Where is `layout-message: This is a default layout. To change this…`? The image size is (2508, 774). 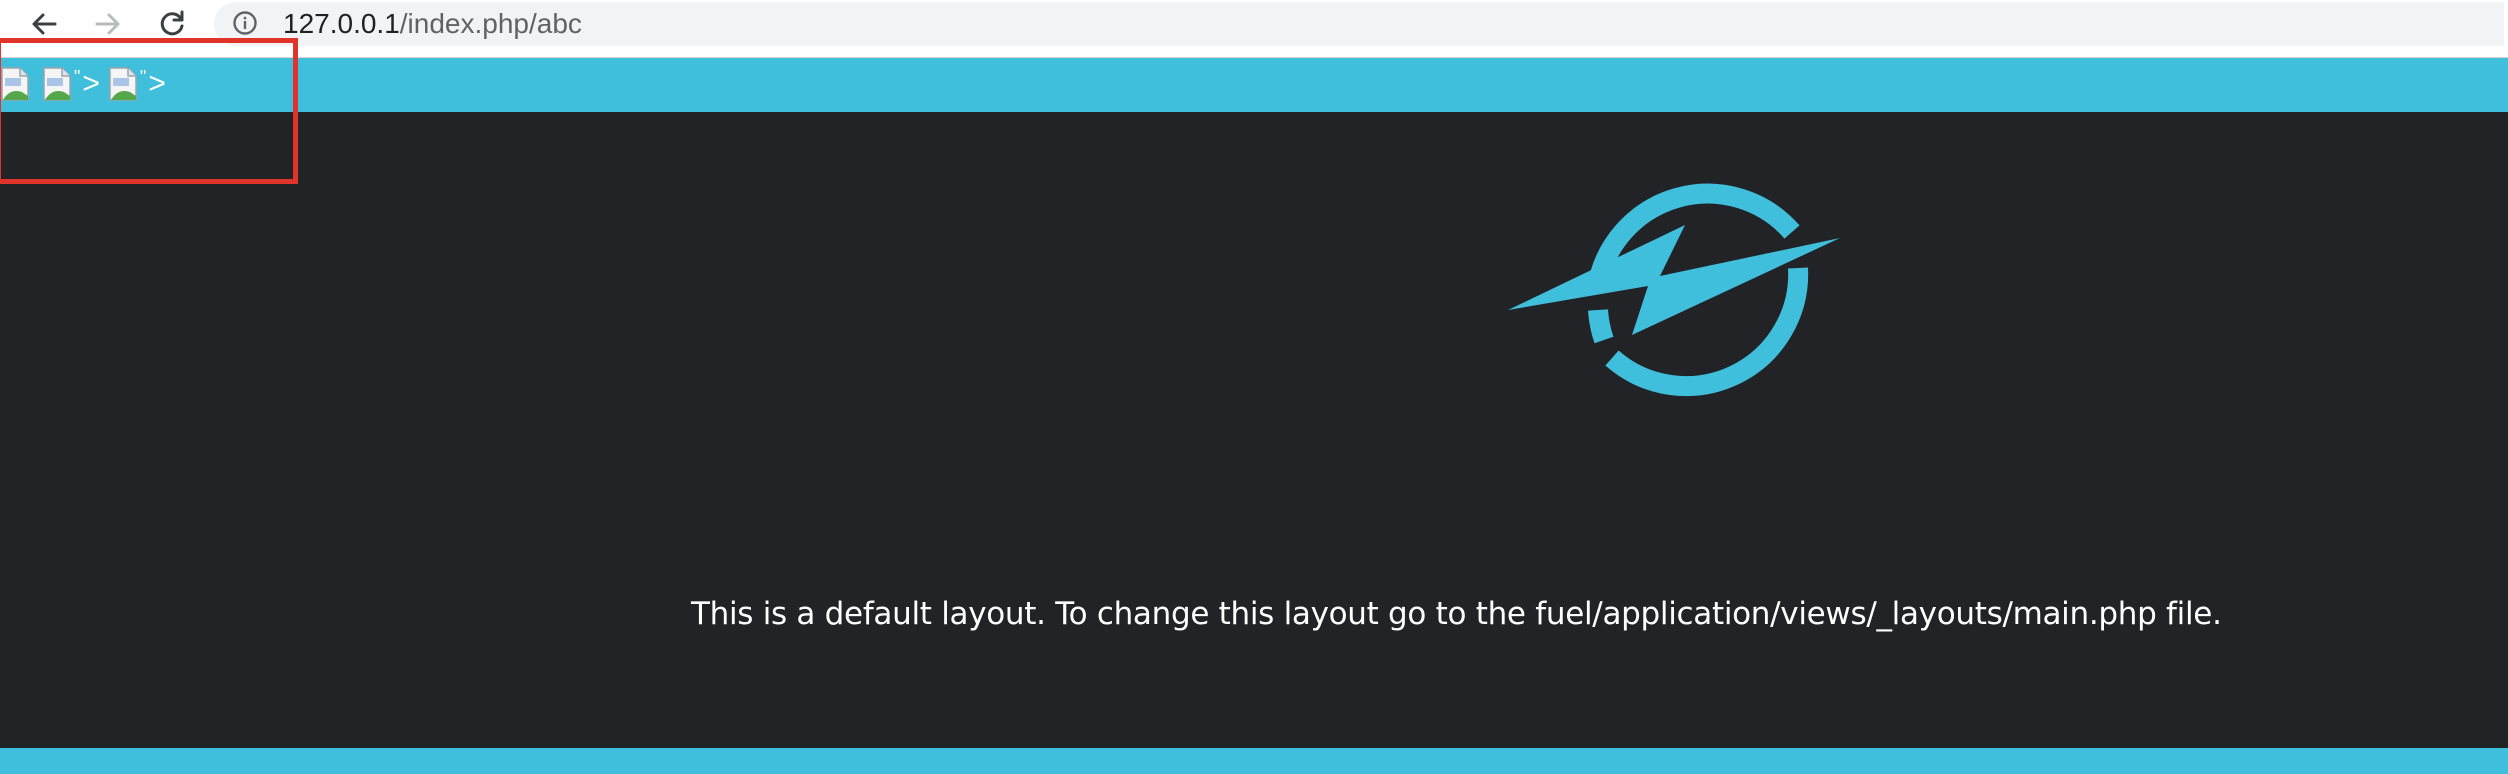
layout-message: This is a default layout. To change this… is located at coordinates (1456, 614).